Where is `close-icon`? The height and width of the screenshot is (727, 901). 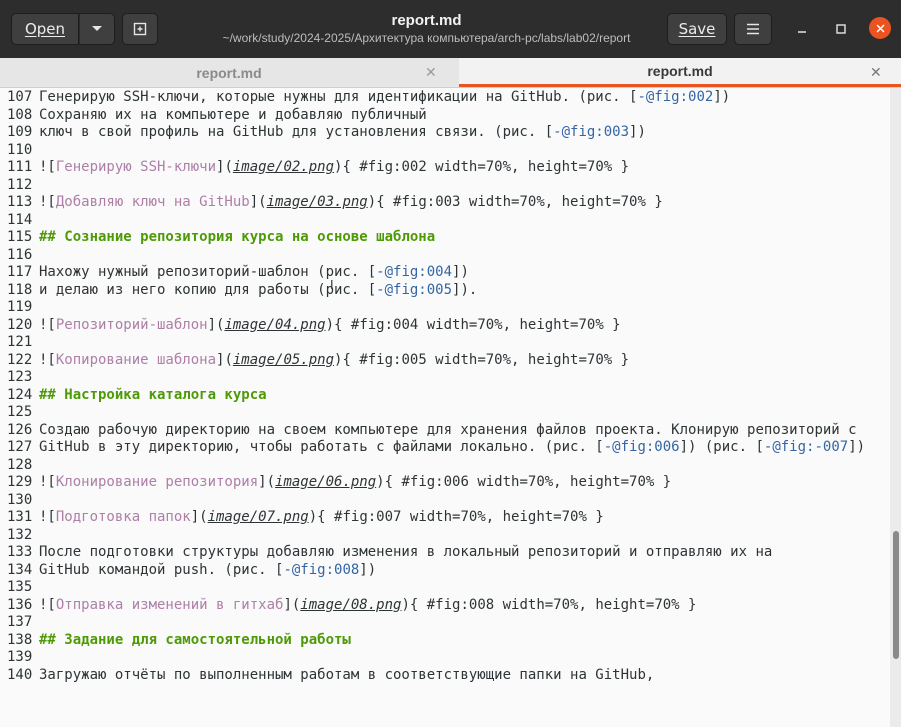 close-icon is located at coordinates (880, 28).